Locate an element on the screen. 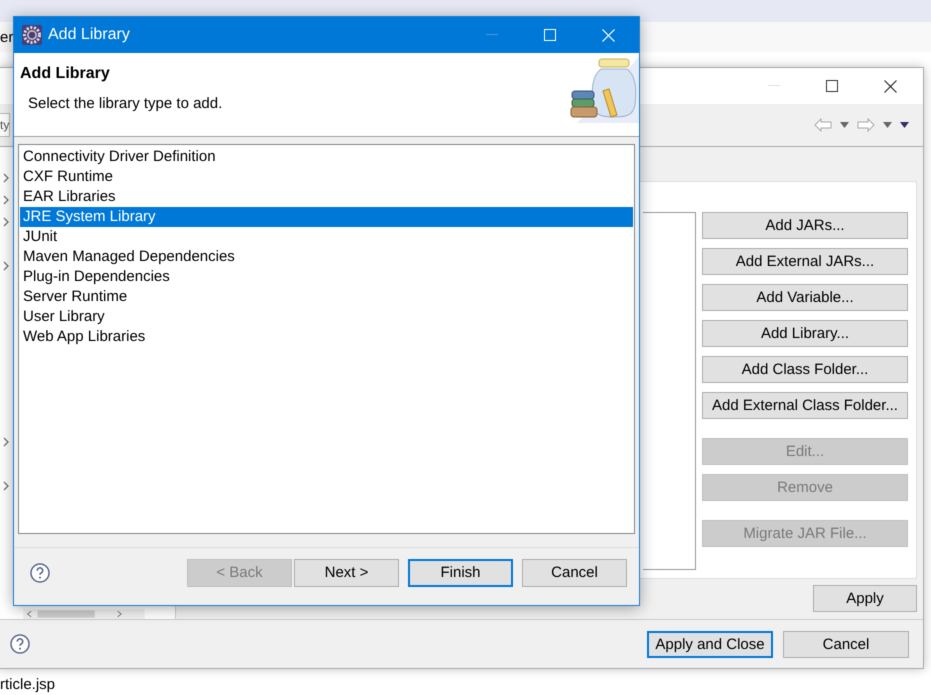 The image size is (931, 695). list-item: JRE System Library is located at coordinates (326, 217).